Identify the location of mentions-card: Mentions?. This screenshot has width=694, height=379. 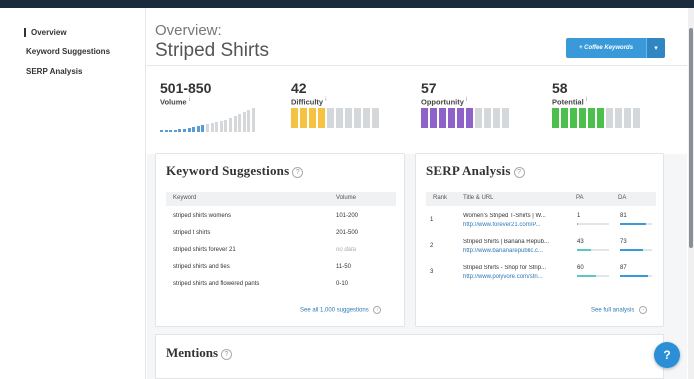
(409, 356).